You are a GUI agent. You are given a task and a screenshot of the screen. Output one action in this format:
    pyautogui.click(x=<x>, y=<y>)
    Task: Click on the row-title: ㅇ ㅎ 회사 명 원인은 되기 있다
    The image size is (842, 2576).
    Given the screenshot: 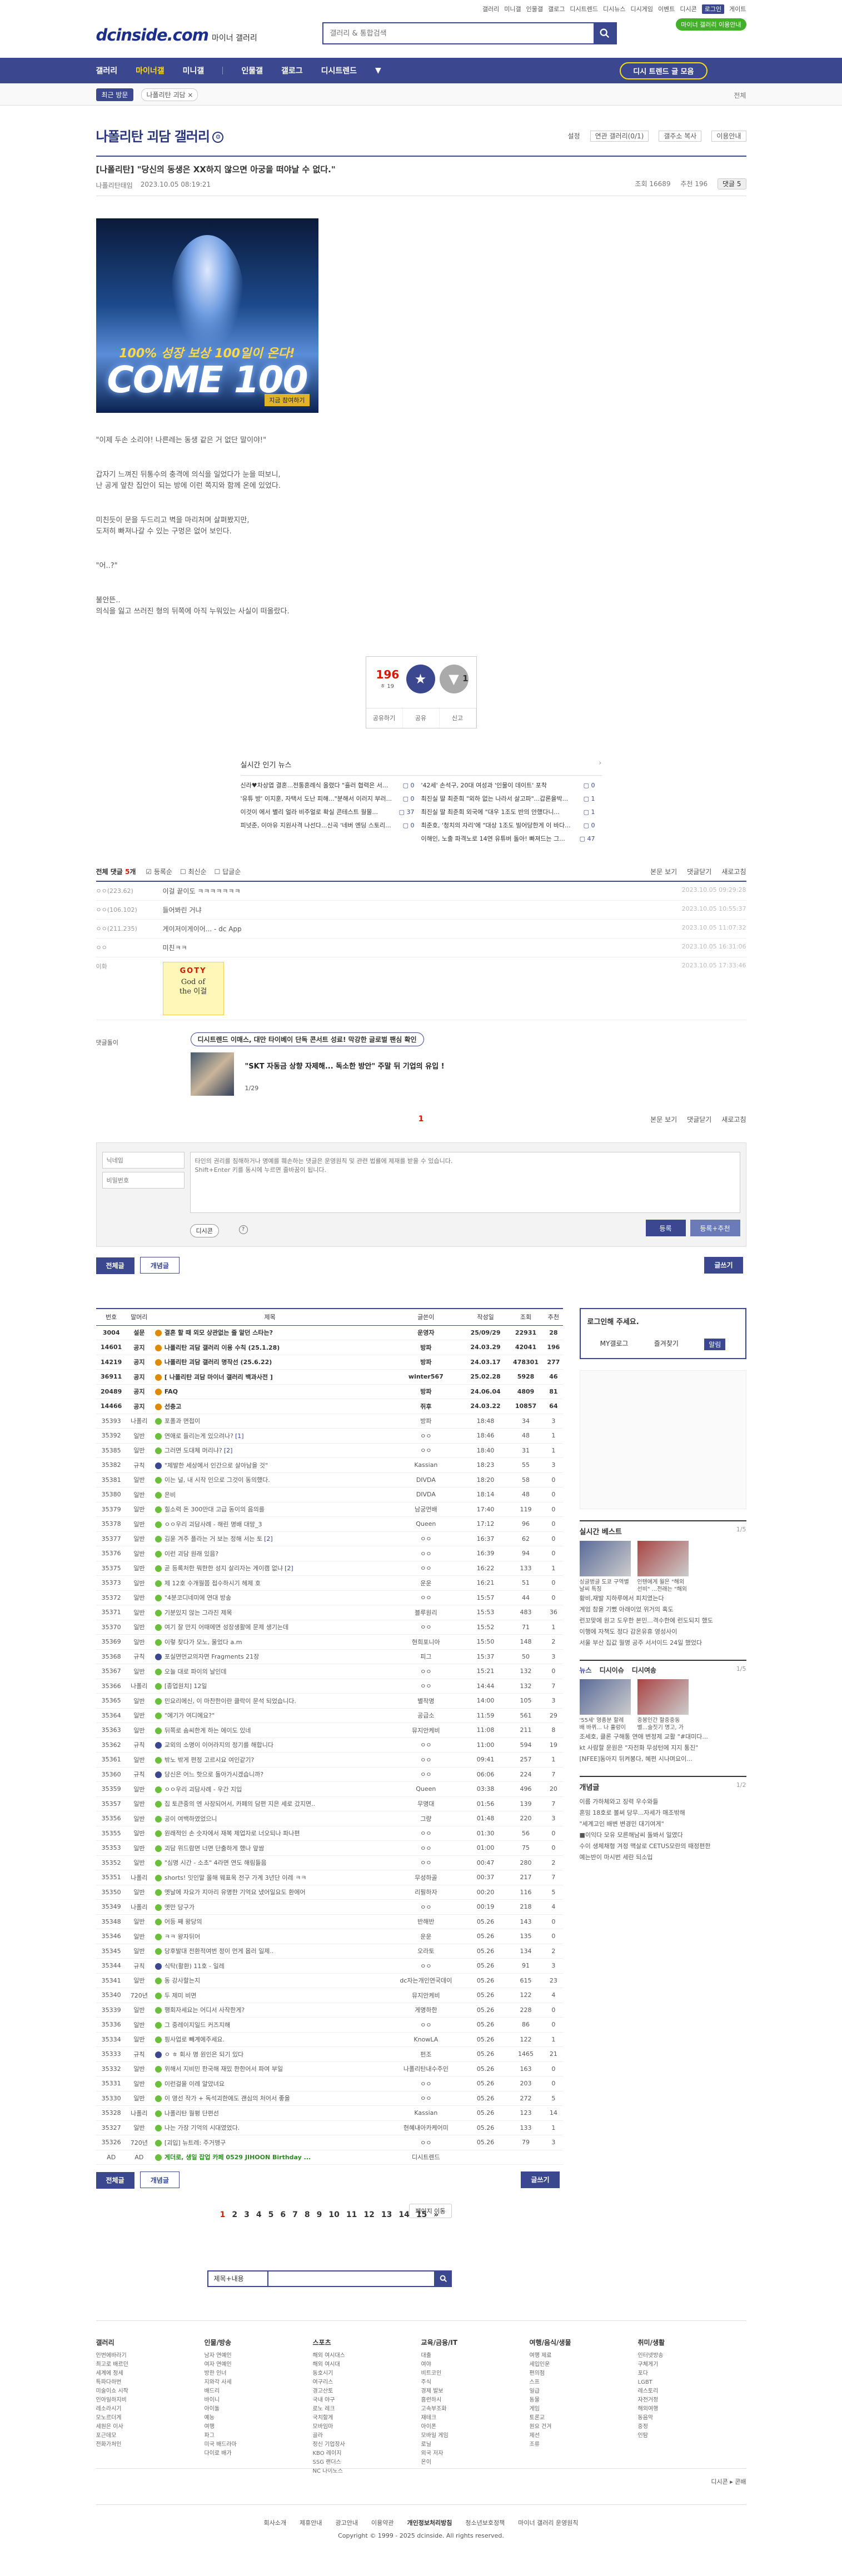 What is the action you would take?
    pyautogui.click(x=269, y=2054)
    